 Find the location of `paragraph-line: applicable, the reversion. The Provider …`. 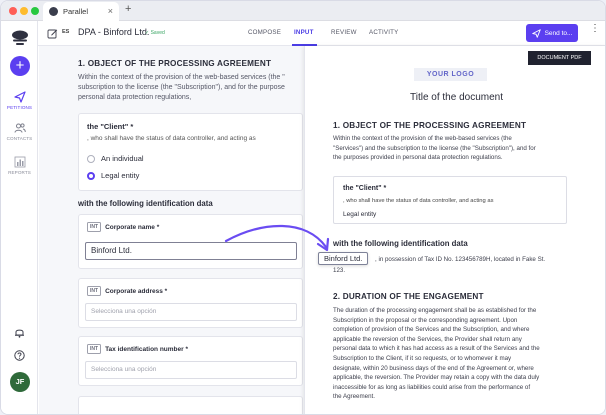

paragraph-line: applicable, the reversion. The Provider … is located at coordinates (436, 378).